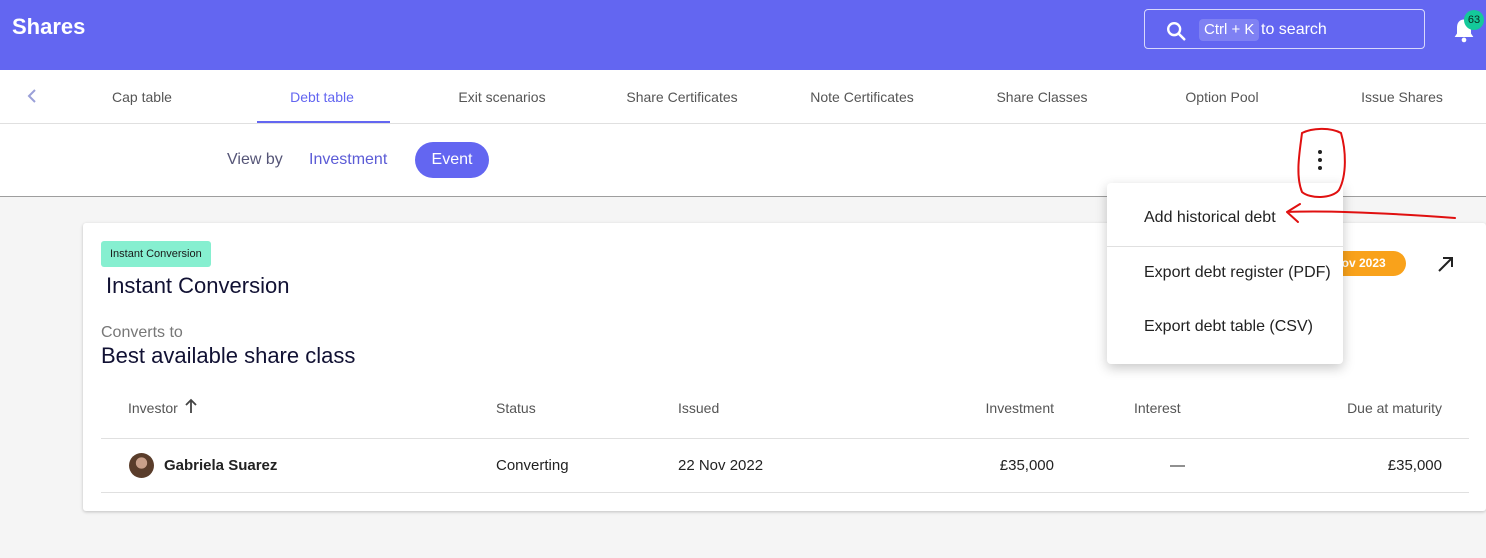 This screenshot has width=1486, height=558. Describe the element at coordinates (348, 160) in the screenshot. I see `view-investment-button: Investment` at that location.